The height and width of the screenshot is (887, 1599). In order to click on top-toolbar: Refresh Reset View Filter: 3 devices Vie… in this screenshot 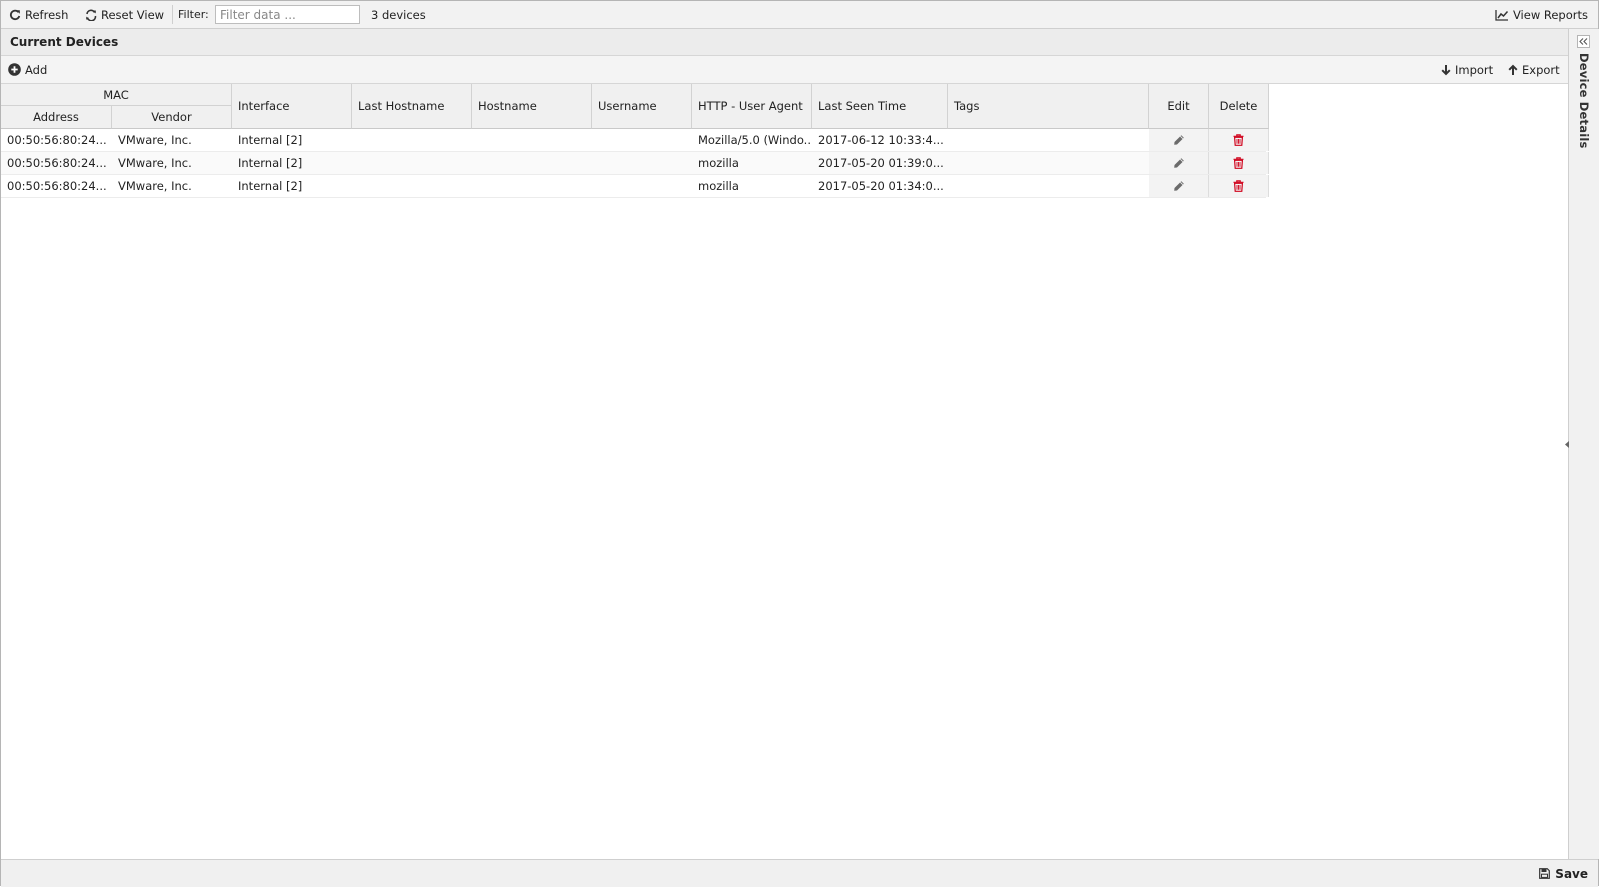, I will do `click(799, 15)`.